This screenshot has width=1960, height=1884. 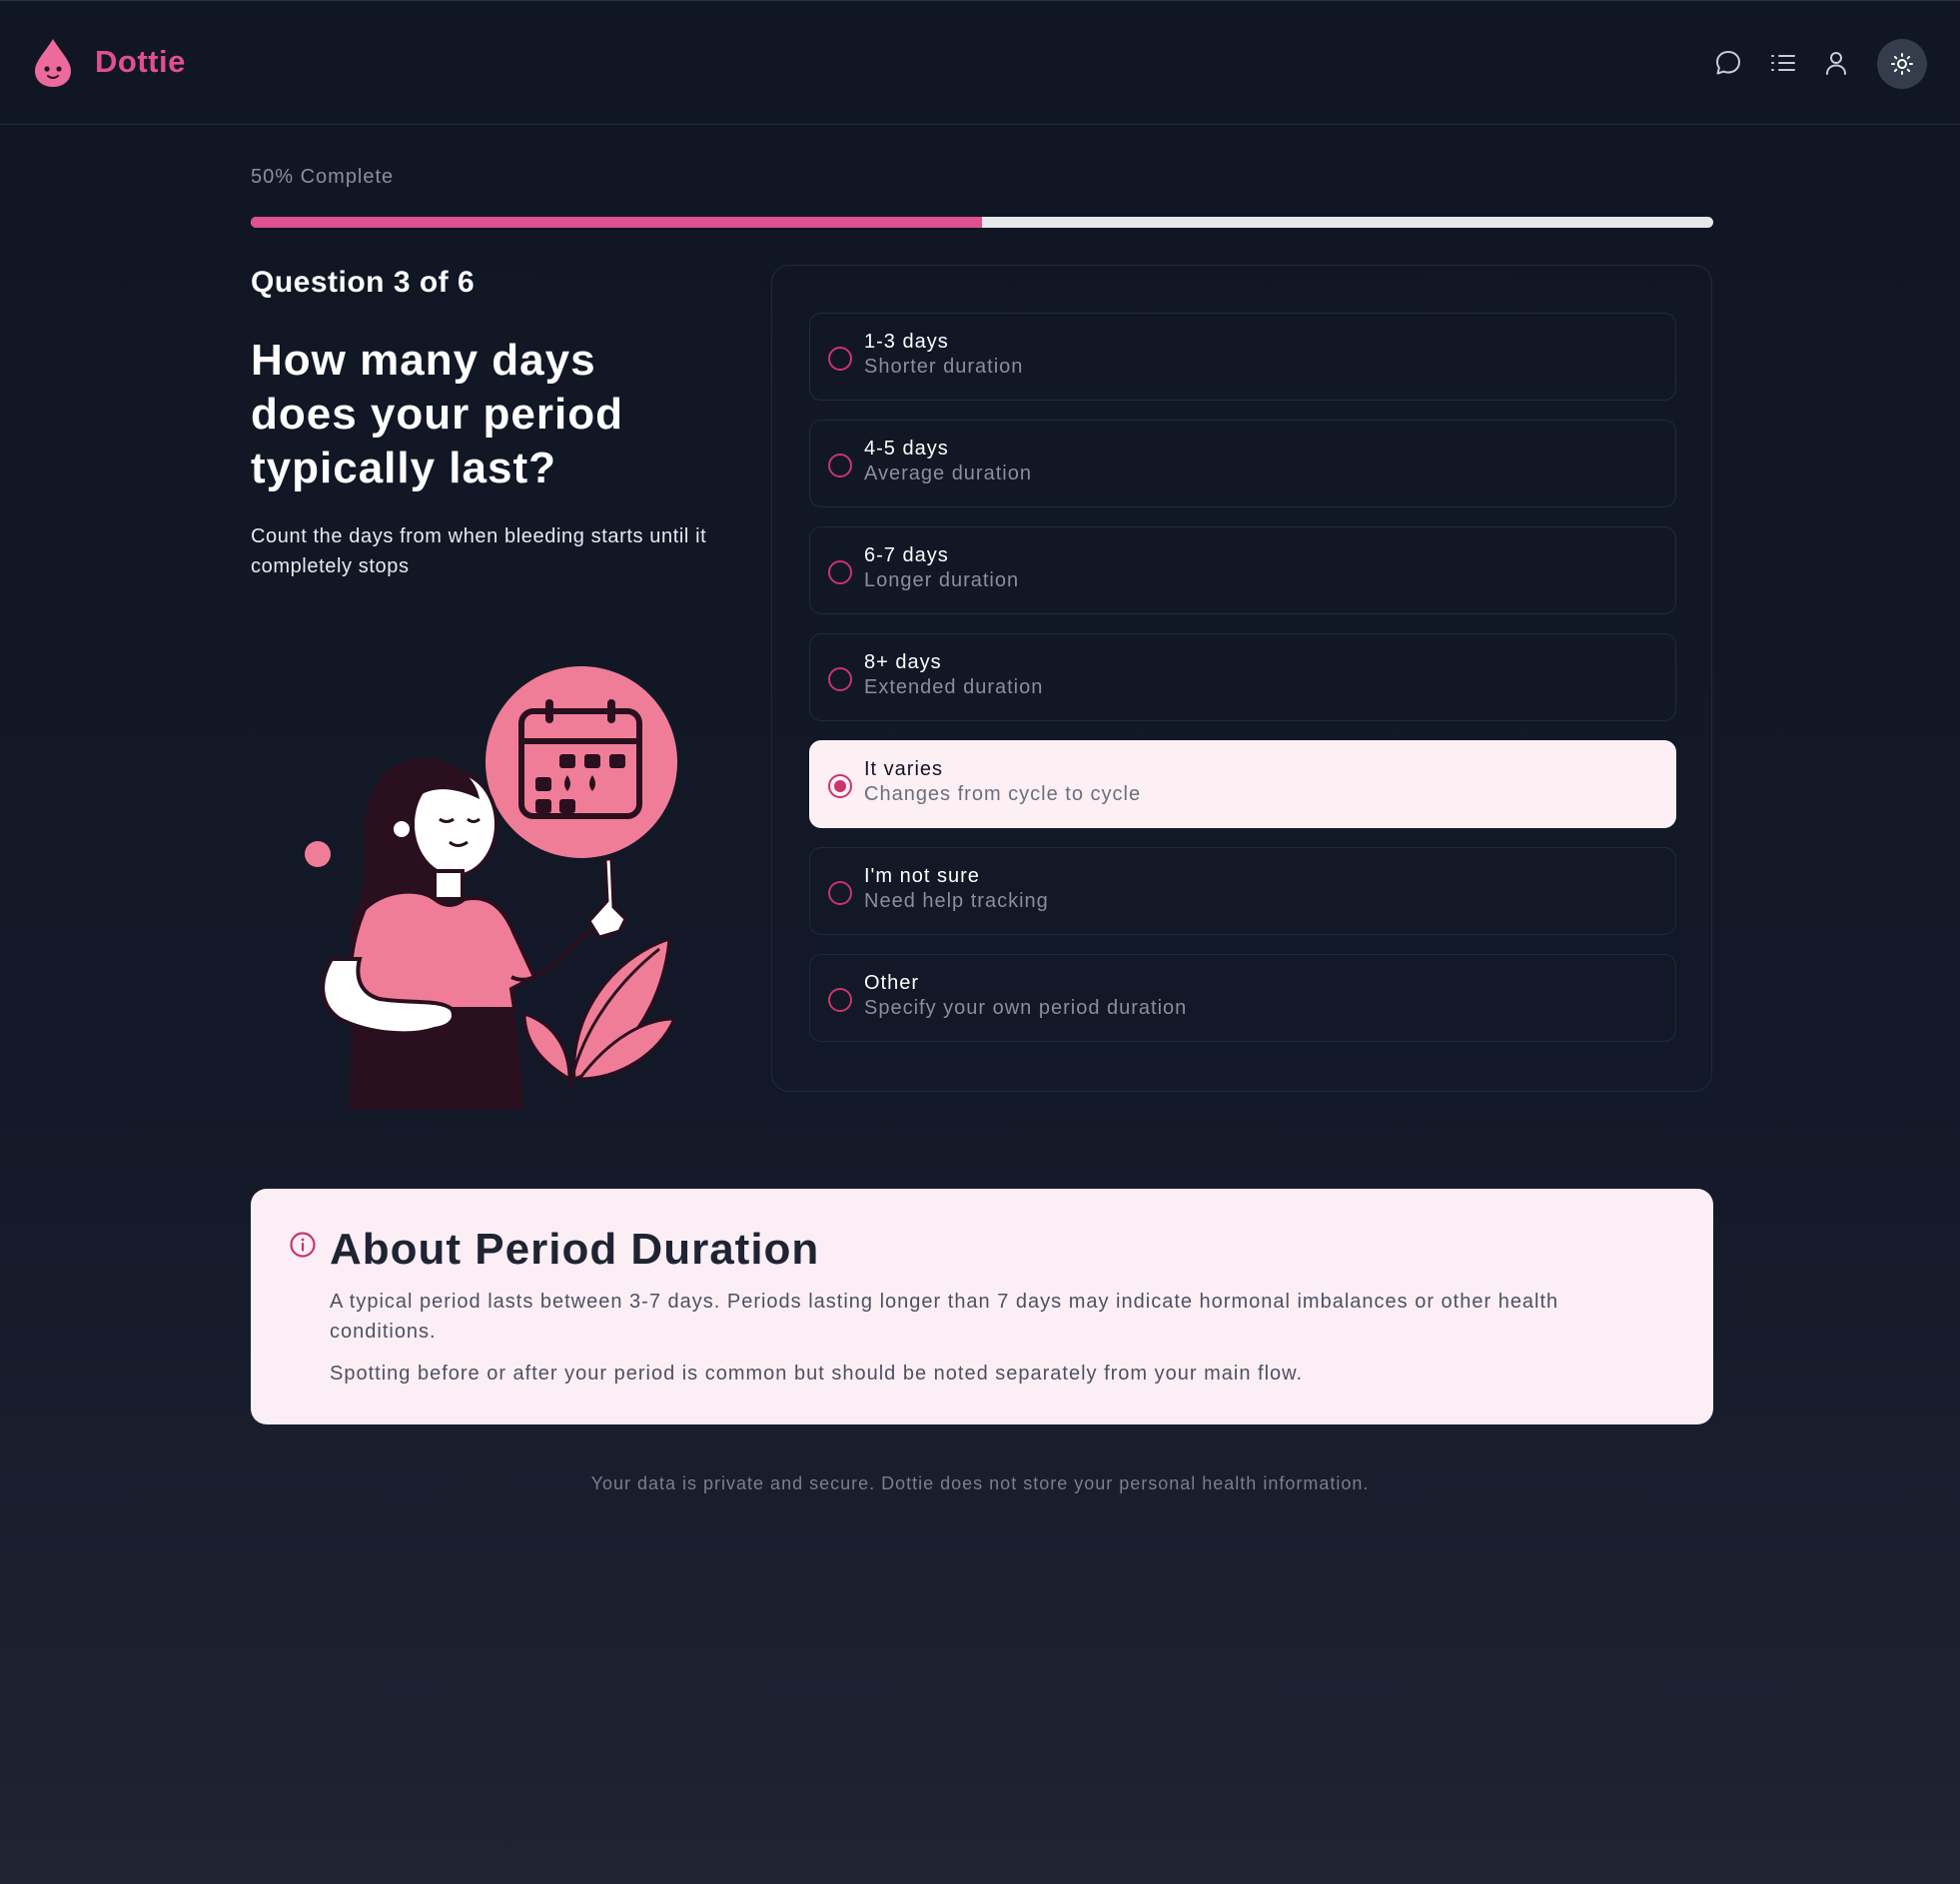 I want to click on option-description: Need help tracking, so click(x=956, y=901).